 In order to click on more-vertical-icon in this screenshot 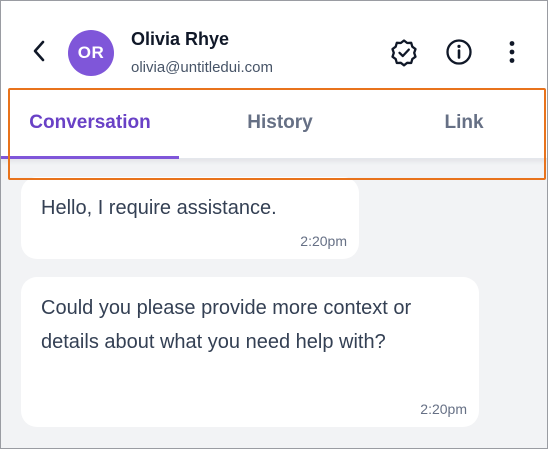, I will do `click(512, 54)`.